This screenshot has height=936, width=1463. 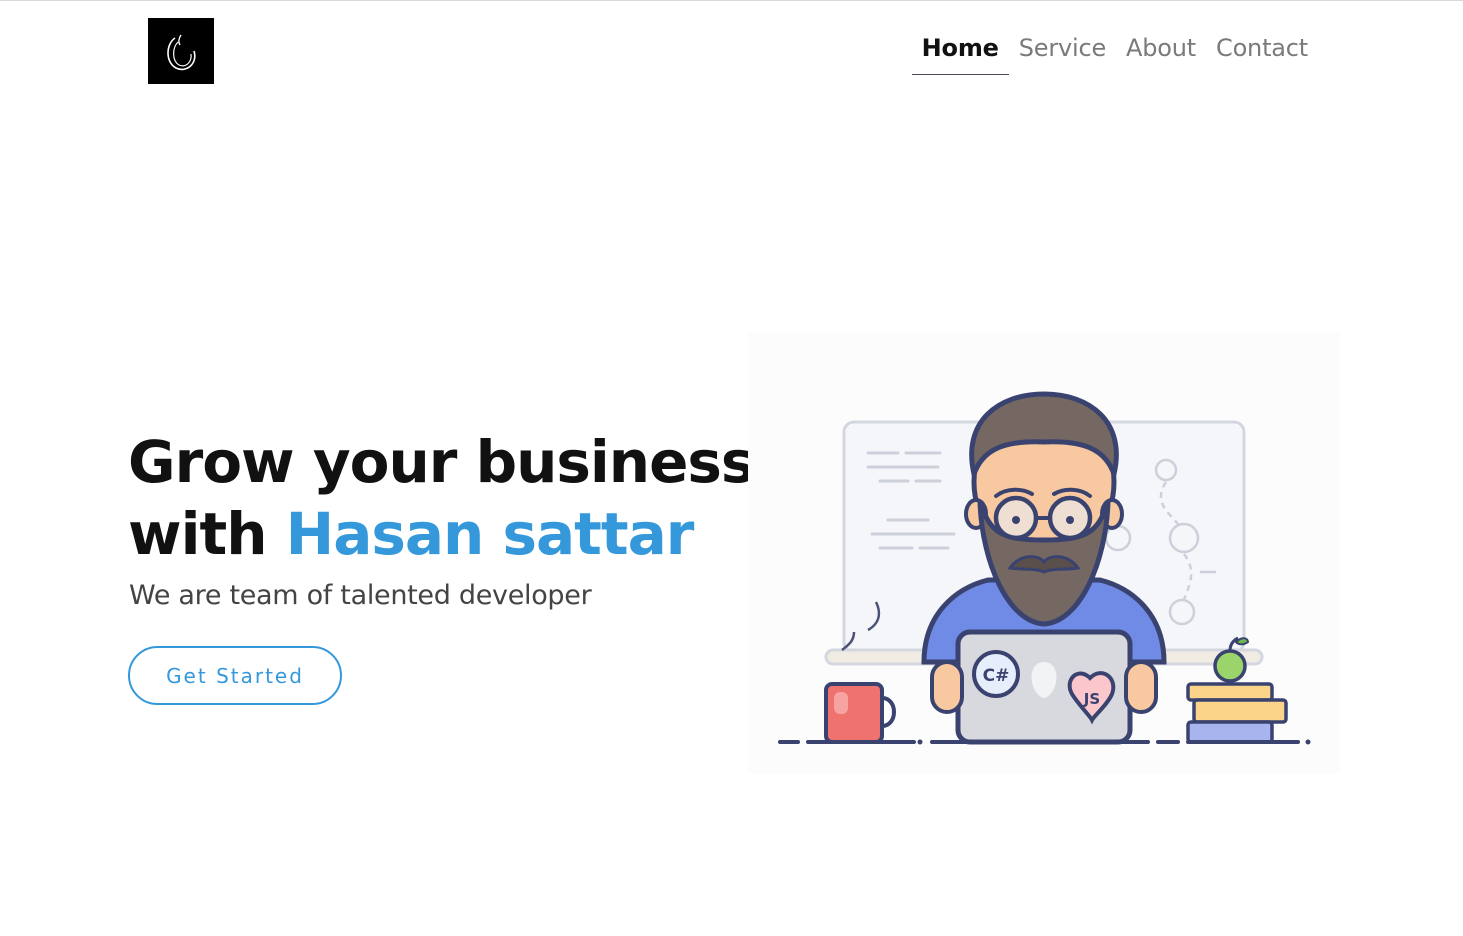 I want to click on hero-title-highlight: Hasan sattar, so click(x=490, y=534).